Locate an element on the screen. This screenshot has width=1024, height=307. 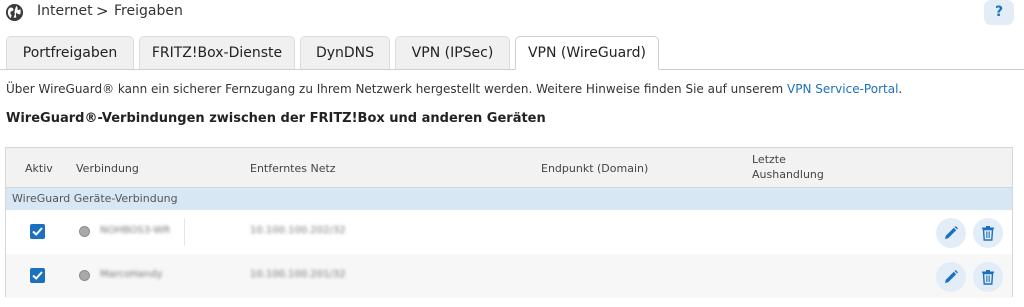
table-row: MarcoHandy 10.100.100.201/32 is located at coordinates (509, 276).